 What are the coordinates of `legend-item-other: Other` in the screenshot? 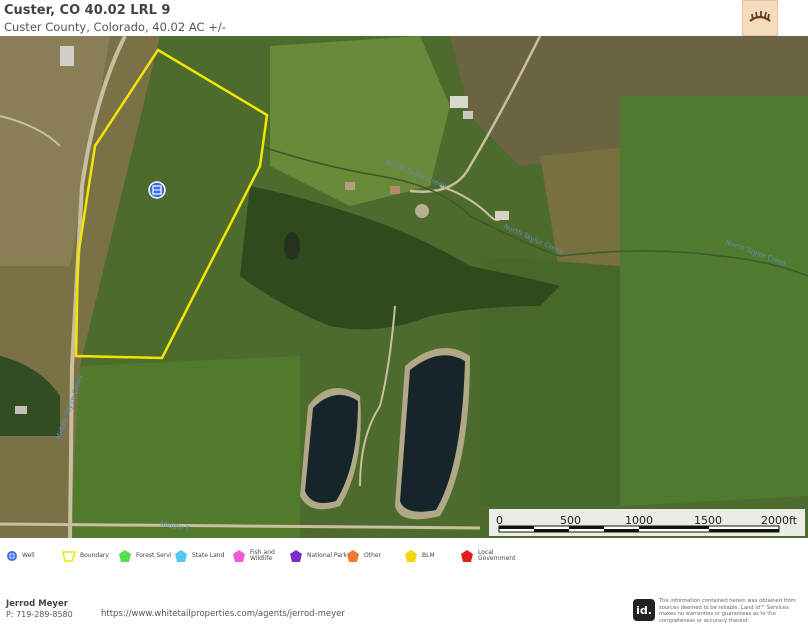 It's located at (363, 556).